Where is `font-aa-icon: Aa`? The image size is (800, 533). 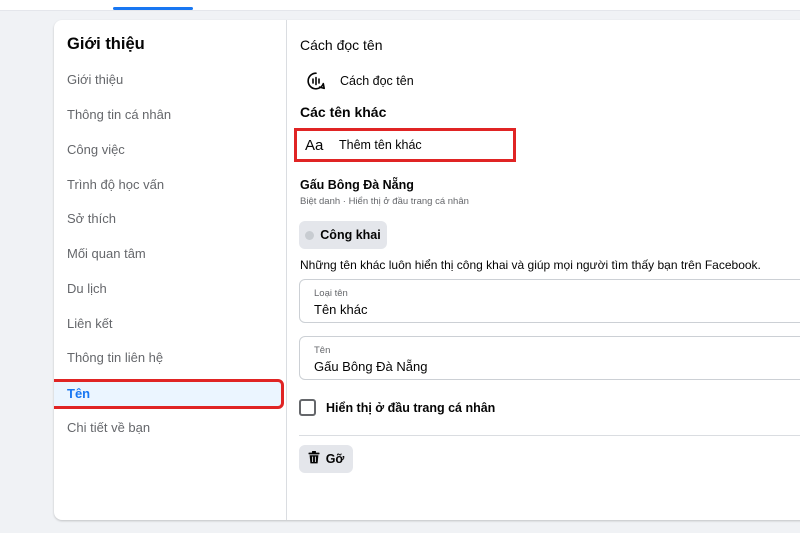 font-aa-icon: Aa is located at coordinates (314, 145).